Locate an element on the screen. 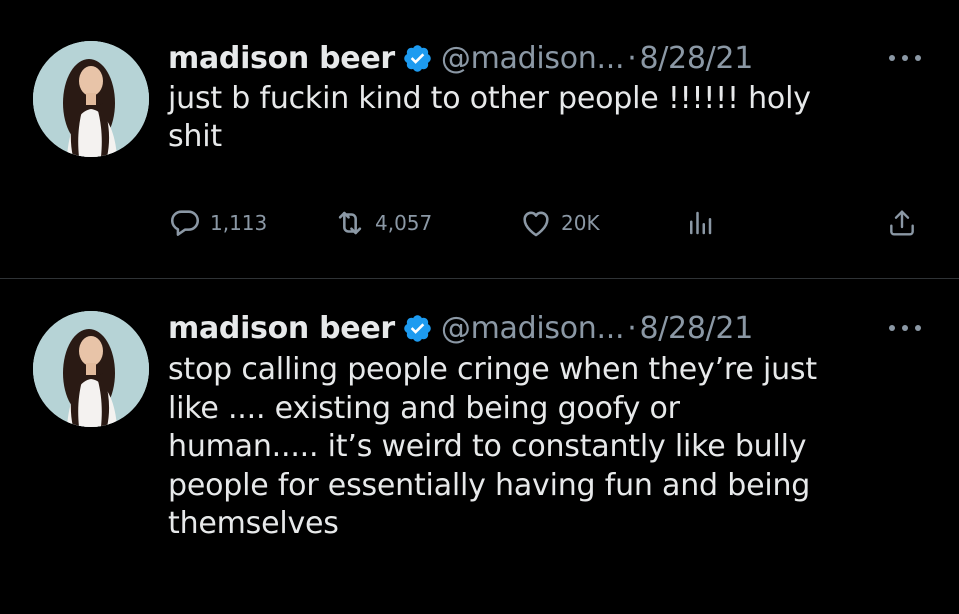 This screenshot has height=614, width=959. share-button is located at coordinates (902, 223).